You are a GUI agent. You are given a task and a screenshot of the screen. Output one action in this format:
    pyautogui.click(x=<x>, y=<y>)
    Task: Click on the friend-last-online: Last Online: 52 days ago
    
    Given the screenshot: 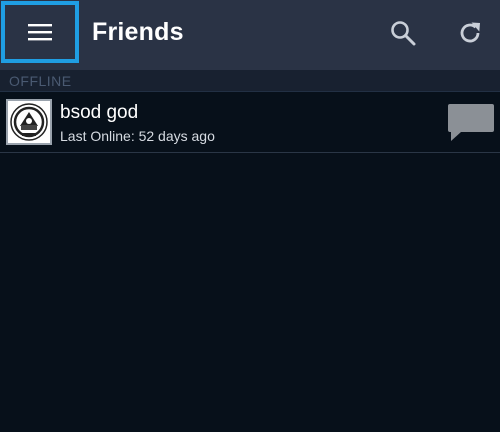 What is the action you would take?
    pyautogui.click(x=137, y=136)
    